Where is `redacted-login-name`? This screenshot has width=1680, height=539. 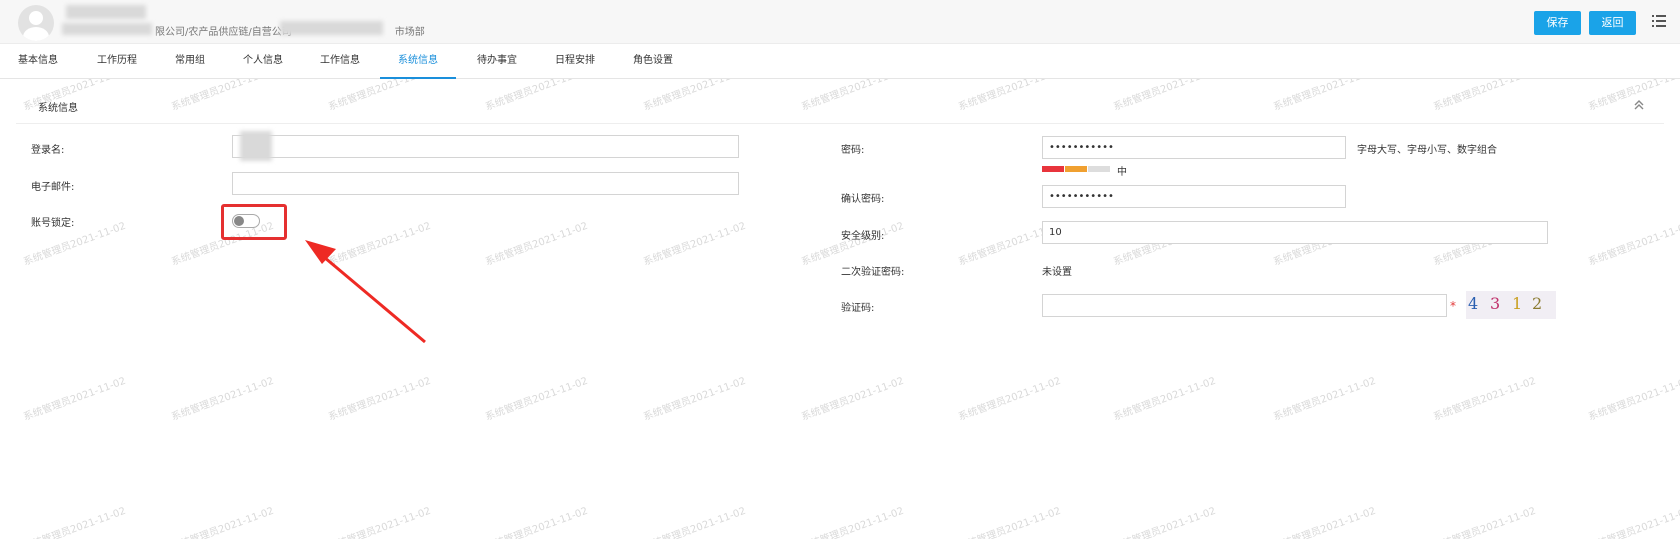 redacted-login-name is located at coordinates (256, 146).